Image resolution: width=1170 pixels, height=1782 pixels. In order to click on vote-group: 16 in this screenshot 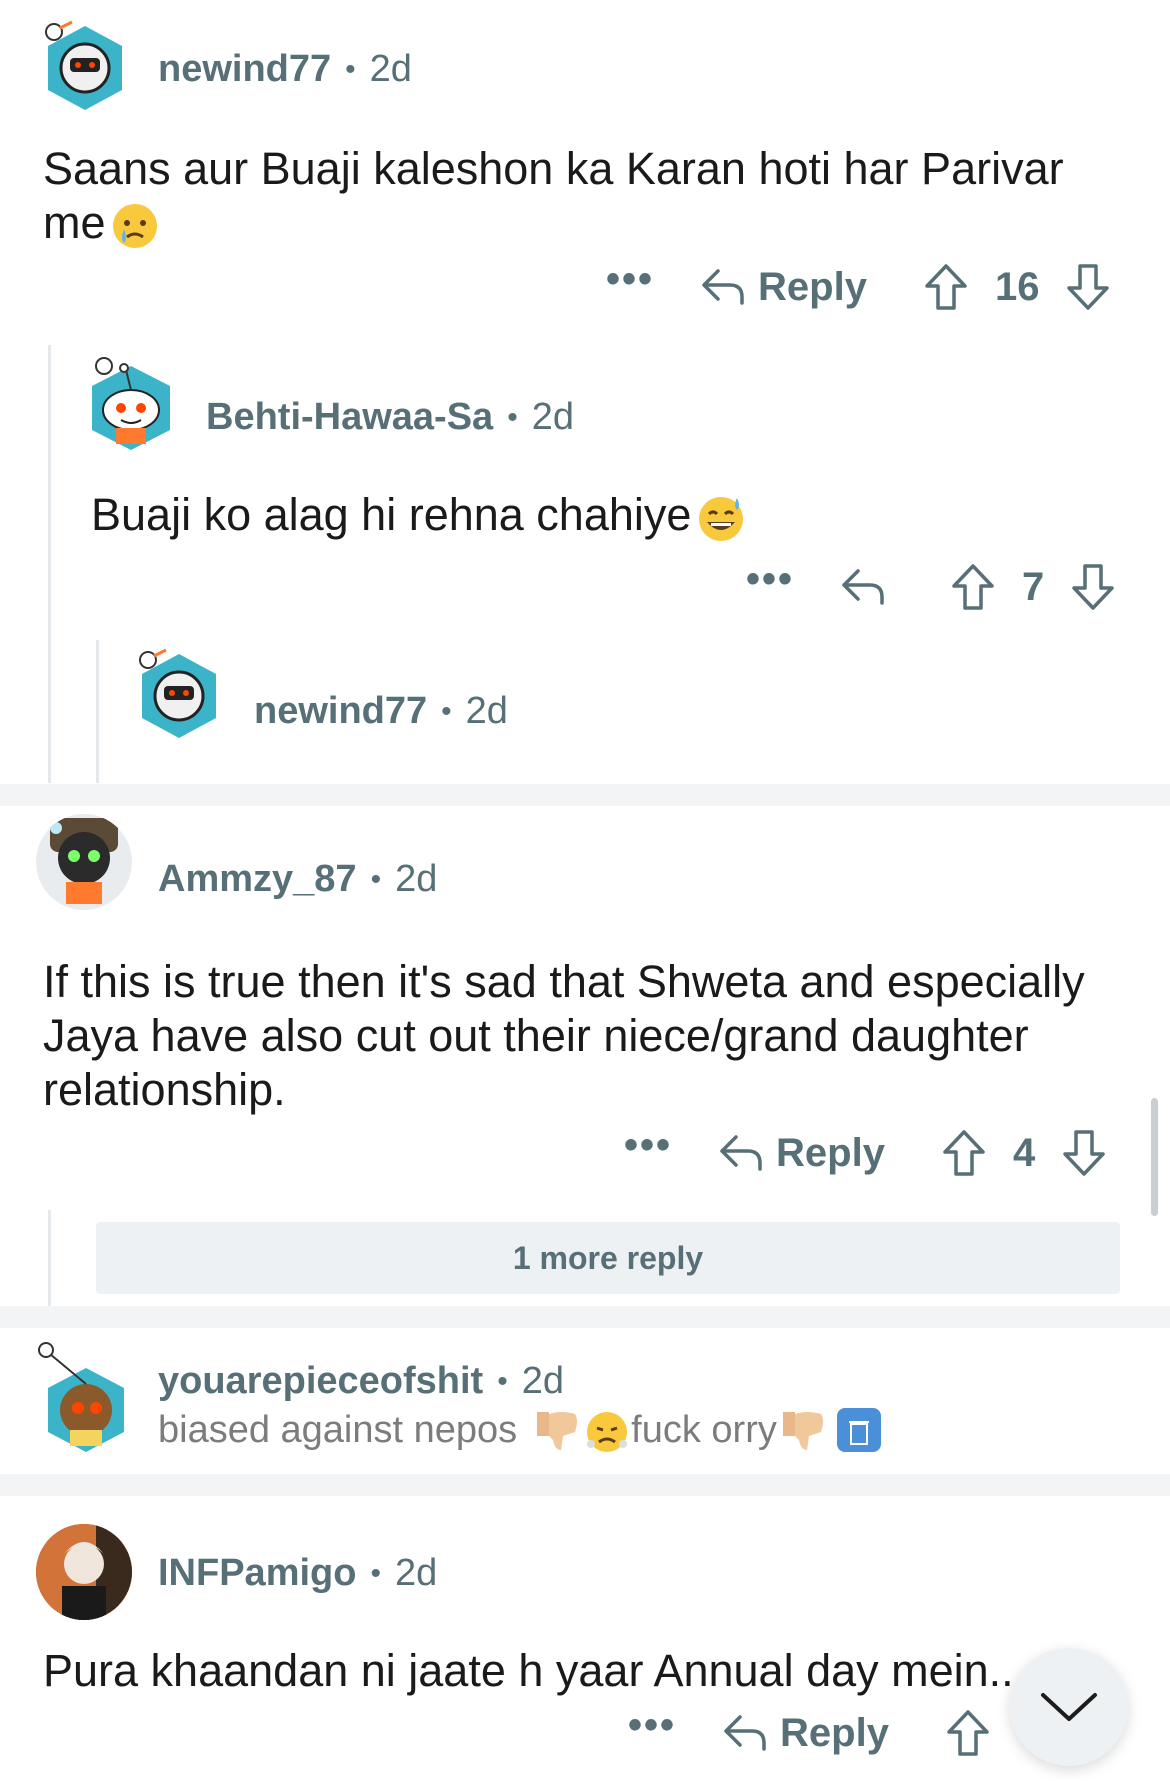, I will do `click(1017, 287)`.